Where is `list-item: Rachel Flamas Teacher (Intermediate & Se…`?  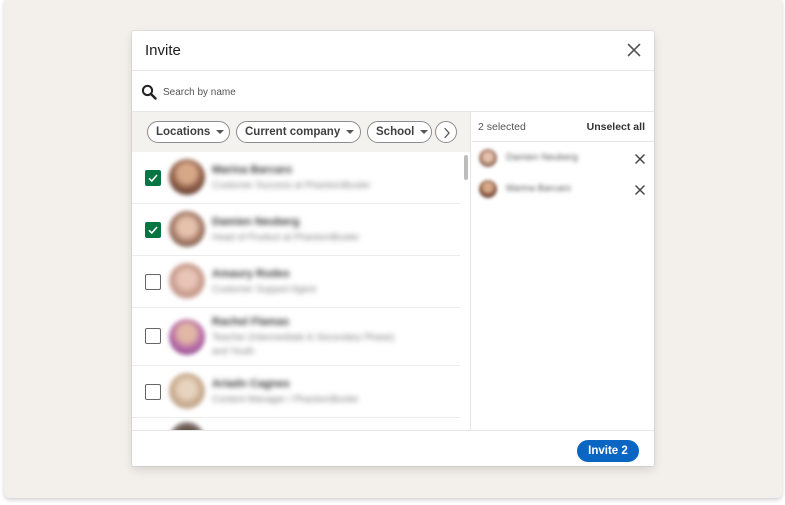 list-item: Rachel Flamas Teacher (Intermediate & Se… is located at coordinates (296, 337).